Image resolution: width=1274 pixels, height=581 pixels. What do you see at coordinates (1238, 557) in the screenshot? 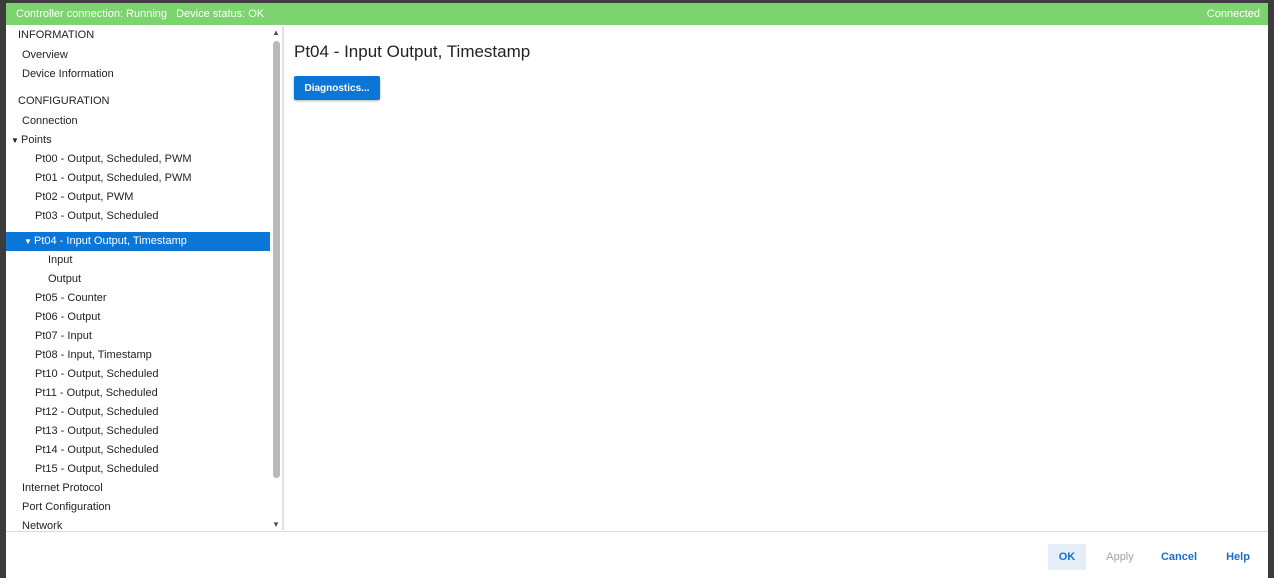
I see `help-button: Help` at bounding box center [1238, 557].